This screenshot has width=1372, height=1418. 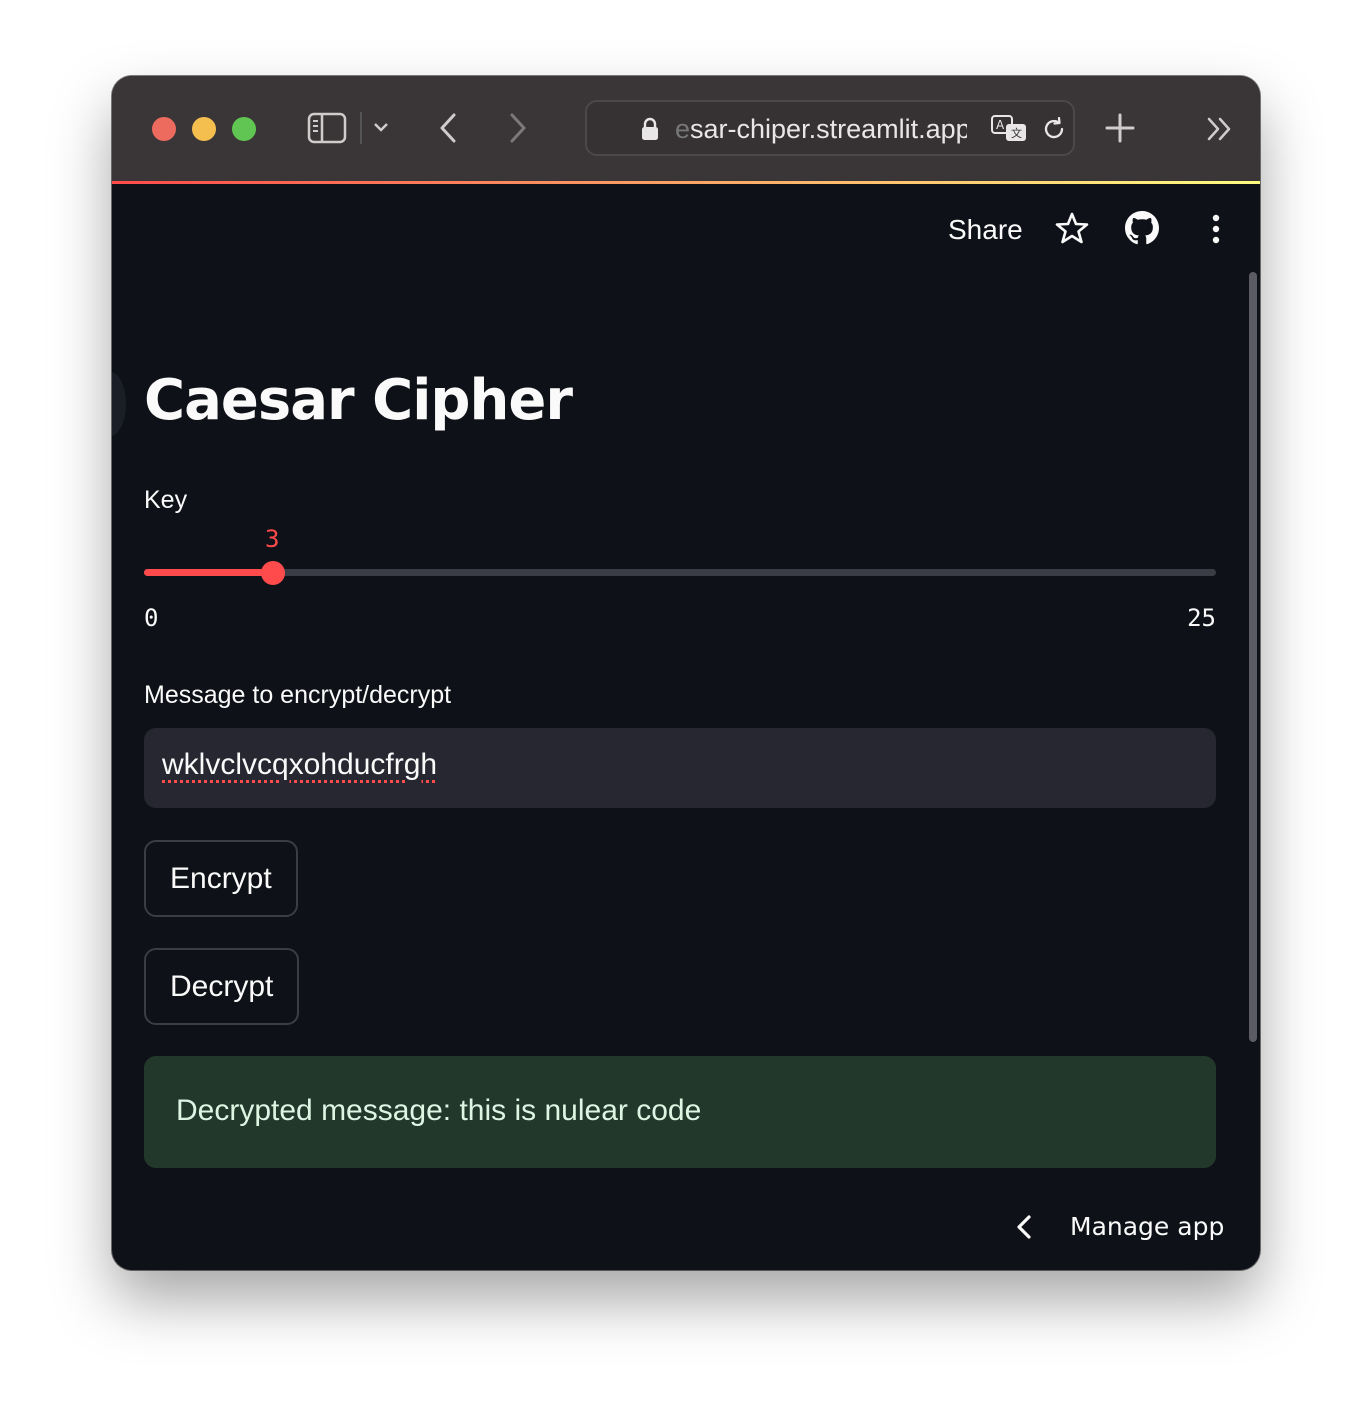 I want to click on key-slider-value: 3, so click(x=272, y=539).